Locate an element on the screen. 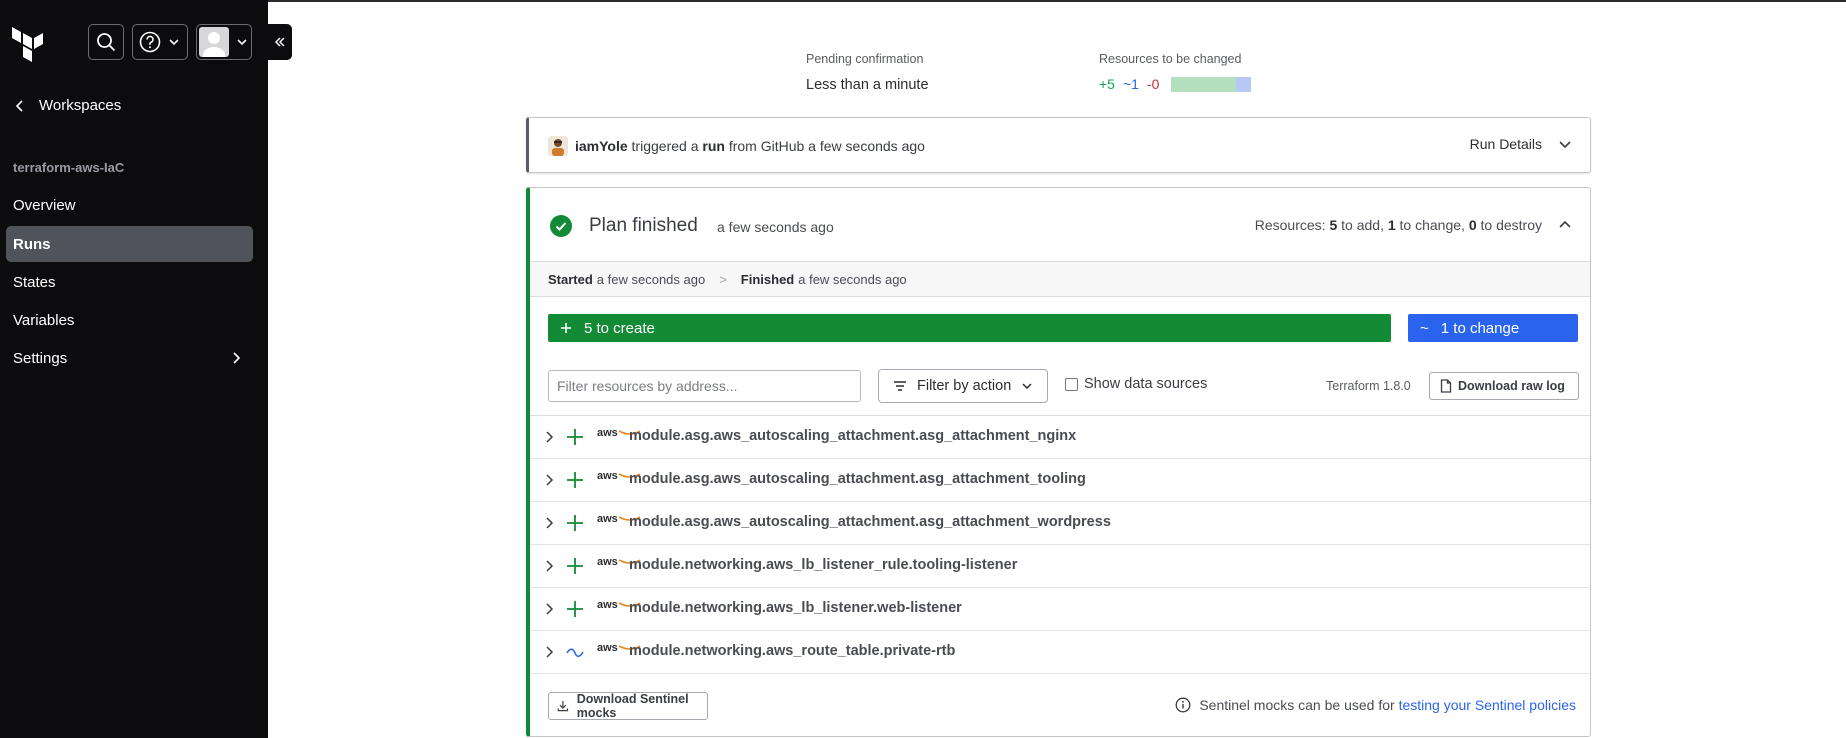 The image size is (1846, 738). trigger-text-1: triggered a is located at coordinates (665, 146).